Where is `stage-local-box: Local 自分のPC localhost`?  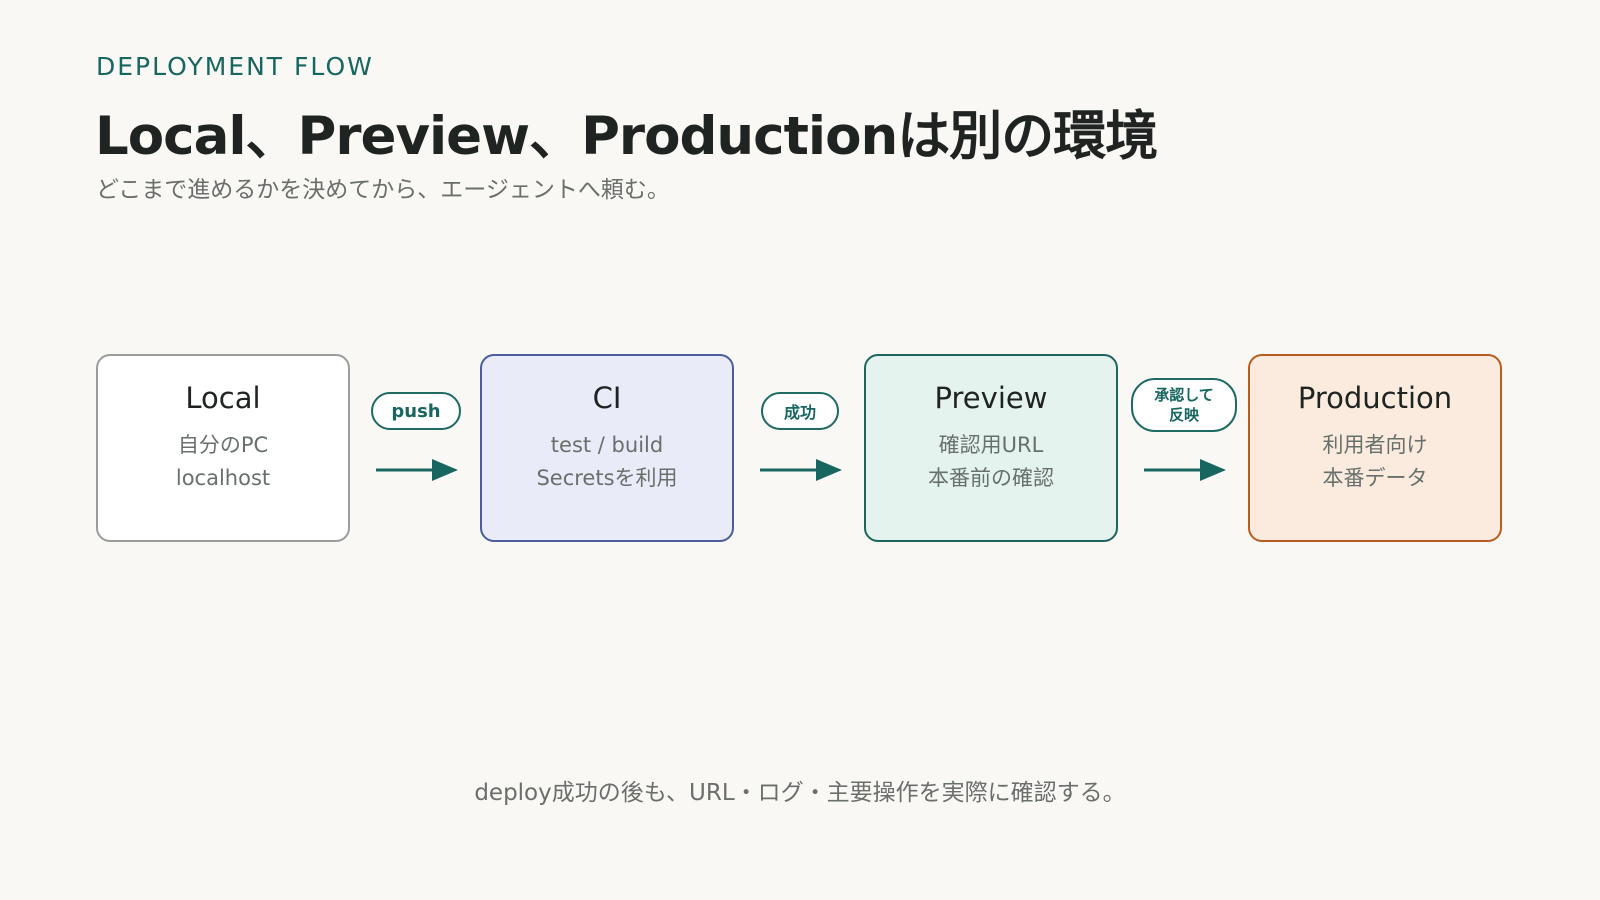
stage-local-box: Local 自分のPC localhost is located at coordinates (223, 448).